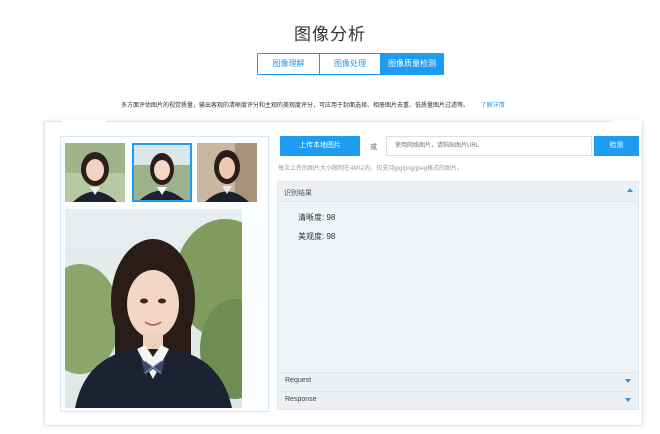 Image resolution: width=660 pixels, height=434 pixels. I want to click on panel-divider-left, so click(84, 121).